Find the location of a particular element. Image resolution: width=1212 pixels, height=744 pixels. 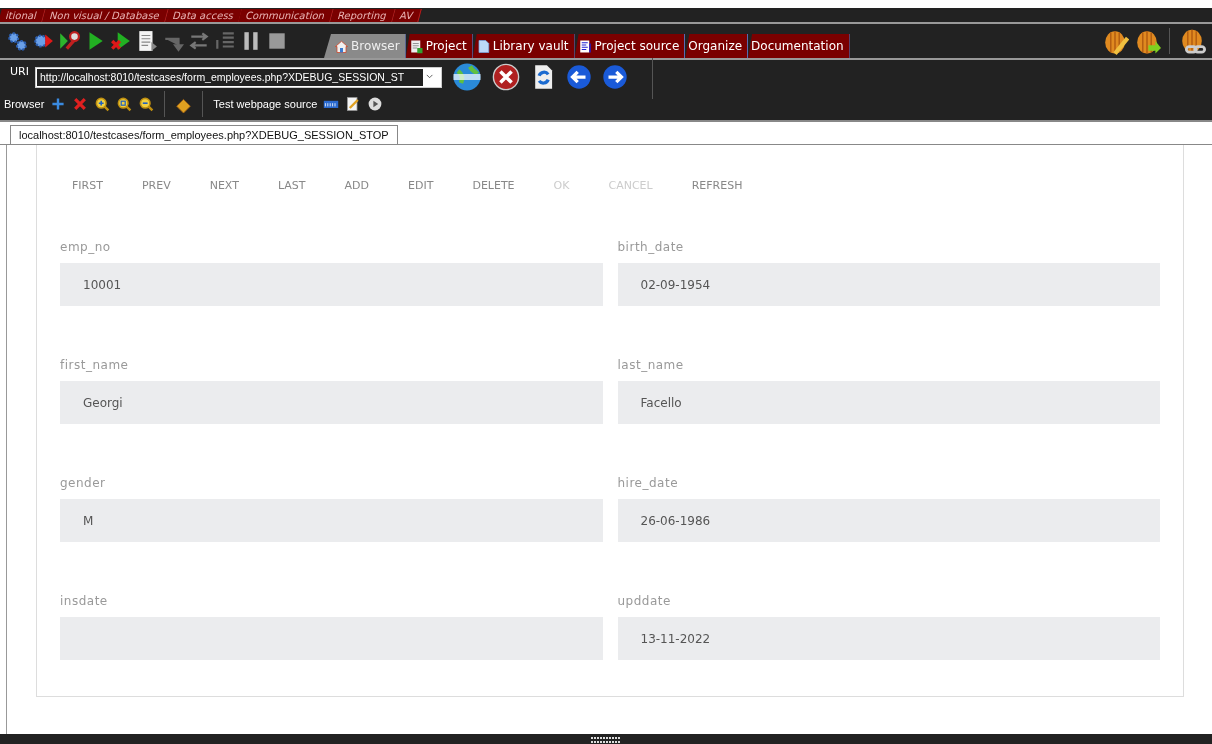

input-field: 26-06-1986 is located at coordinates (888, 520).